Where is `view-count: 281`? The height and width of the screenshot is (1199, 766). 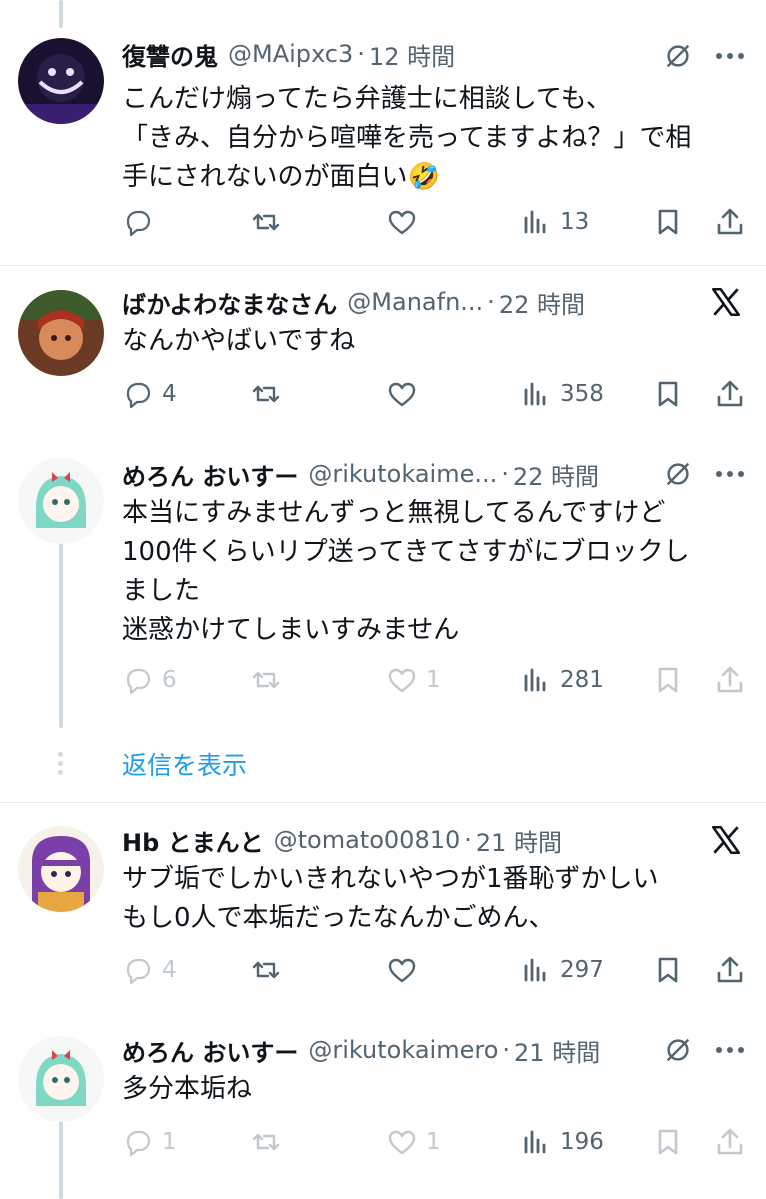 view-count: 281 is located at coordinates (582, 680).